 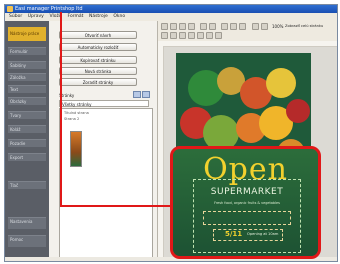 What do you see at coordinates (247, 218) in the screenshot?
I see `text-frame` at bounding box center [247, 218].